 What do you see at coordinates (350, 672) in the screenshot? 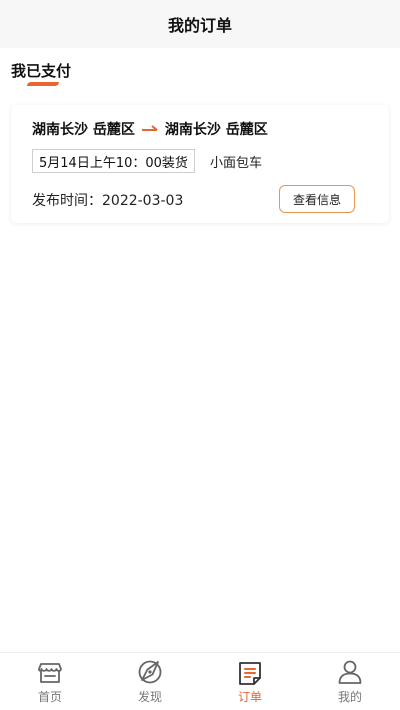
I see `user-icon` at bounding box center [350, 672].